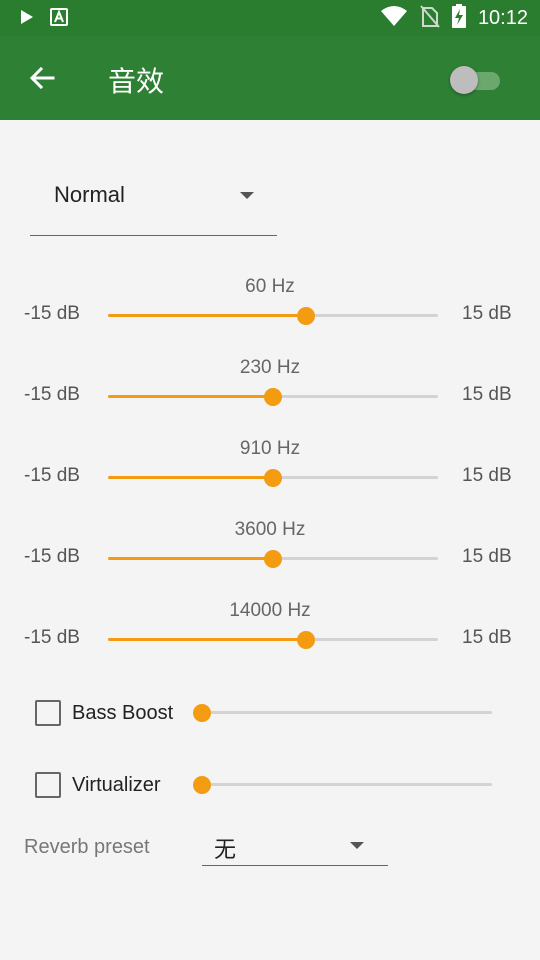 Image resolution: width=540 pixels, height=960 pixels. I want to click on virtualizer-row: Virtualizer, so click(270, 786).